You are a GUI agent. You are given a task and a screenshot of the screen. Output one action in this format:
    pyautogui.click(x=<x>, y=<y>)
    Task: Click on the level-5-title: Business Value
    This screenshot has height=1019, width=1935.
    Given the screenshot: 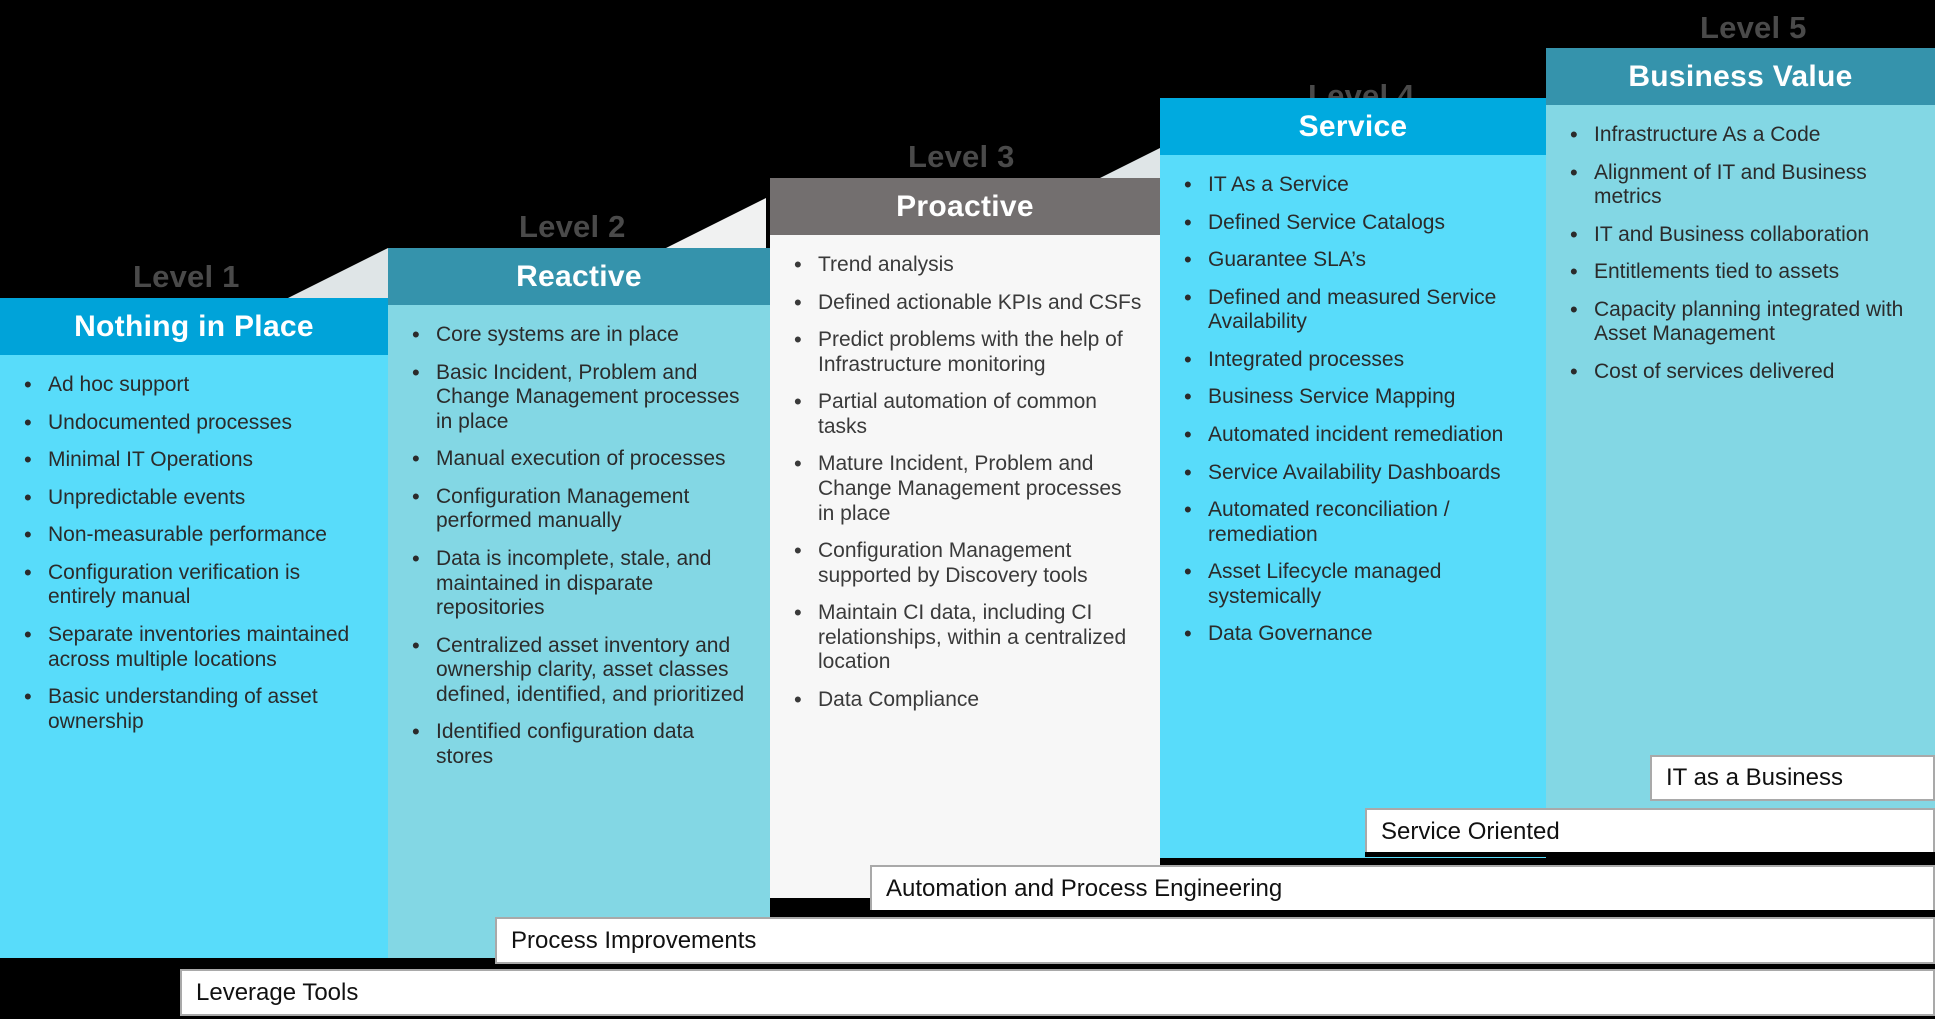 What is the action you would take?
    pyautogui.click(x=1740, y=76)
    